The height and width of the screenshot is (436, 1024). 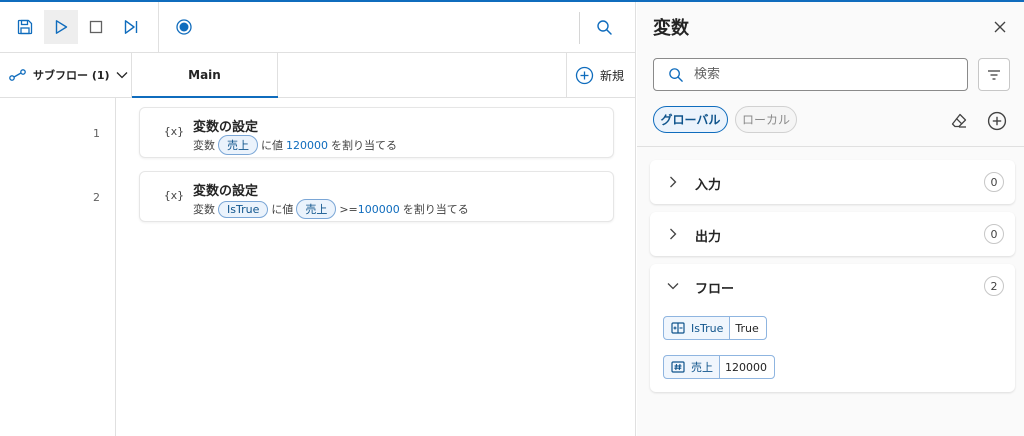 I want to click on operator: >=, so click(x=348, y=209).